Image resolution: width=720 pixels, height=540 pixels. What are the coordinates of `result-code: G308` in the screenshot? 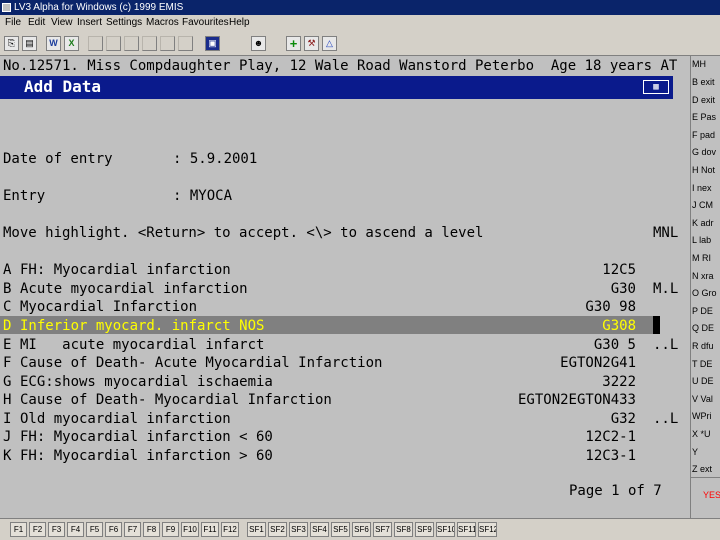 It's located at (619, 326).